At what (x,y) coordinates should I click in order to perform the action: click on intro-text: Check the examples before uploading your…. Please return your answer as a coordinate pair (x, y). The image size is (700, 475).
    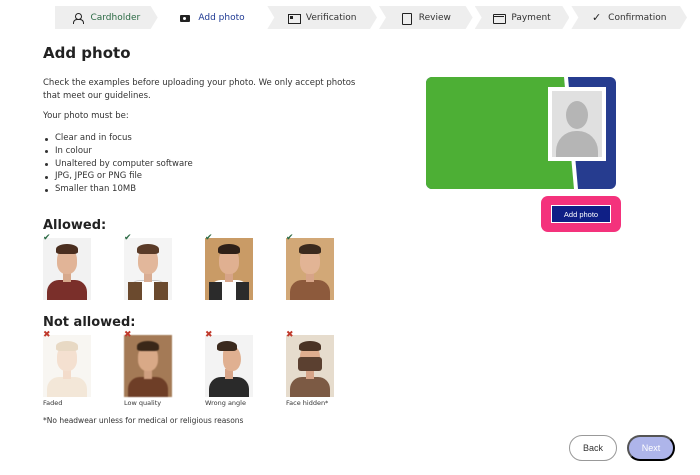
    Looking at the image, I should click on (199, 89).